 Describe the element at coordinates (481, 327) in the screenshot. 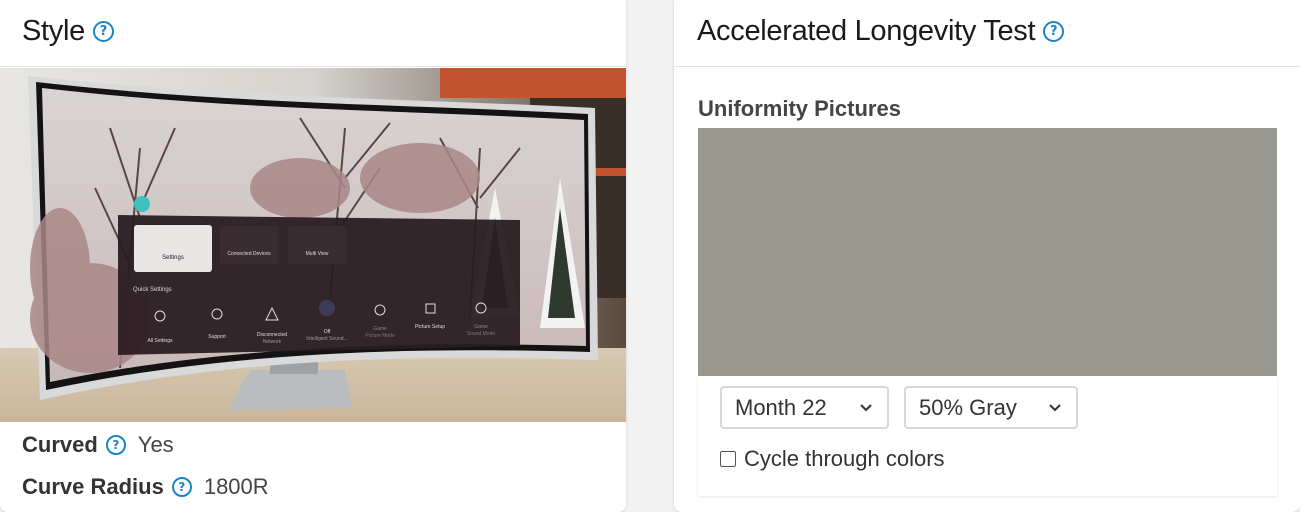

I see `qs-game2: Game` at that location.